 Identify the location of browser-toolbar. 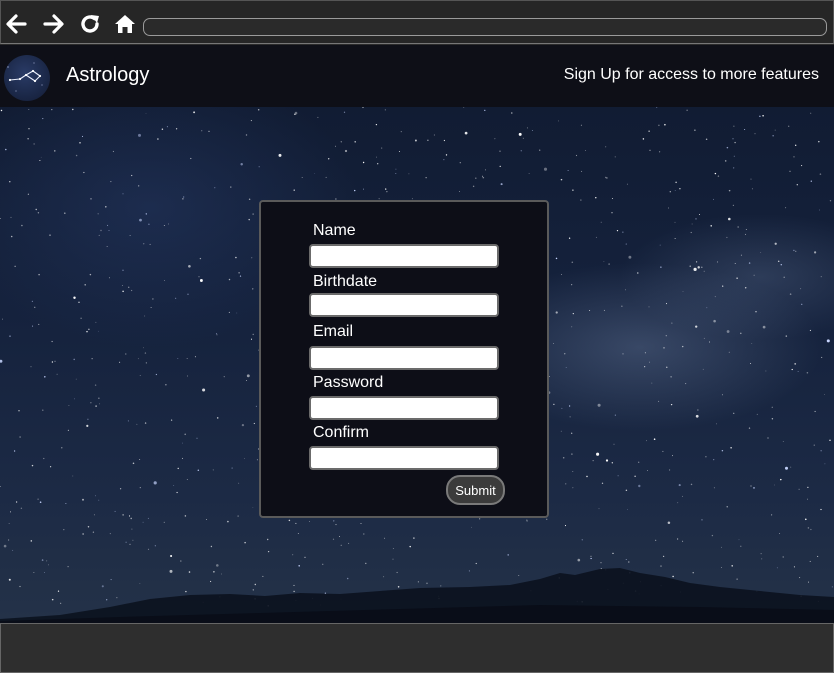
(417, 22).